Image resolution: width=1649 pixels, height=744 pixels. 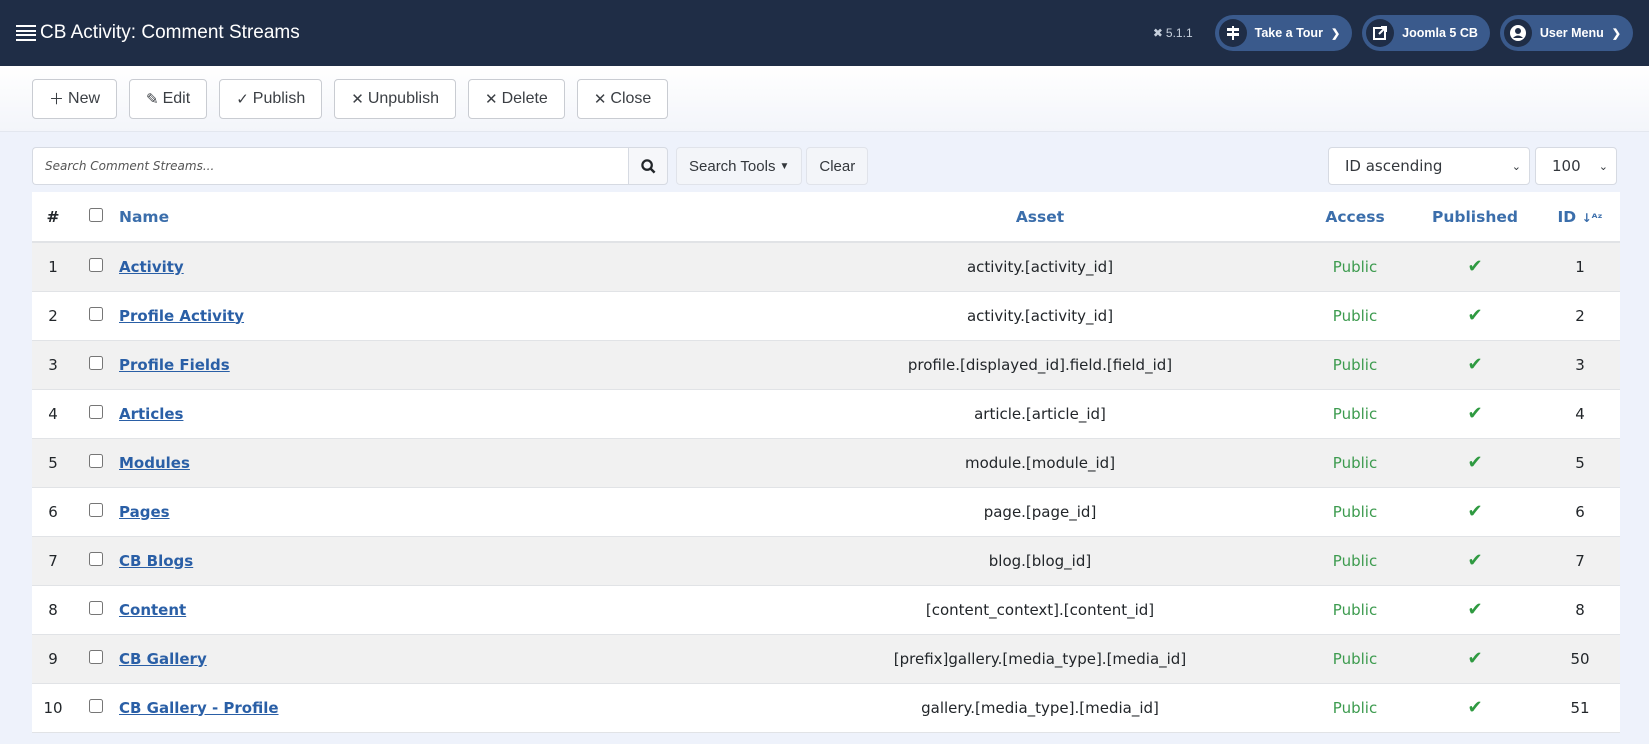 What do you see at coordinates (395, 98) in the screenshot?
I see `unpublish-button: ✕ Unpublish` at bounding box center [395, 98].